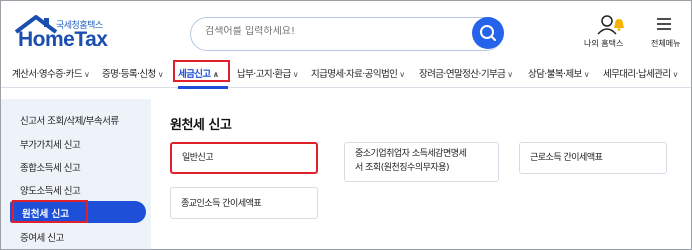 The image size is (692, 250). Describe the element at coordinates (640, 73) in the screenshot. I see `nav-item-tax-agent: 세무대리·납세관리 ∨` at that location.